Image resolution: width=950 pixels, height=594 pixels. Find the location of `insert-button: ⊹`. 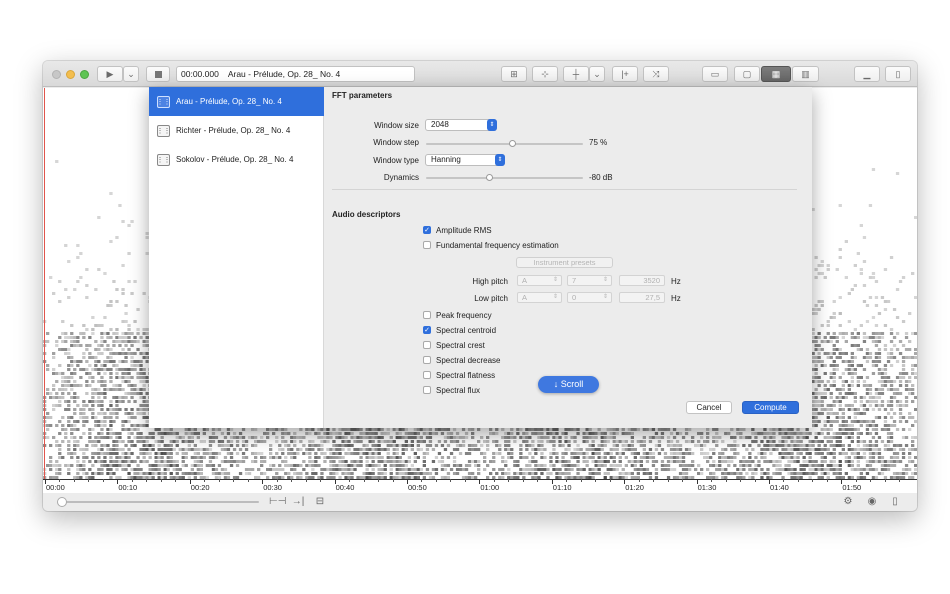

insert-button: ⊹ is located at coordinates (545, 74).